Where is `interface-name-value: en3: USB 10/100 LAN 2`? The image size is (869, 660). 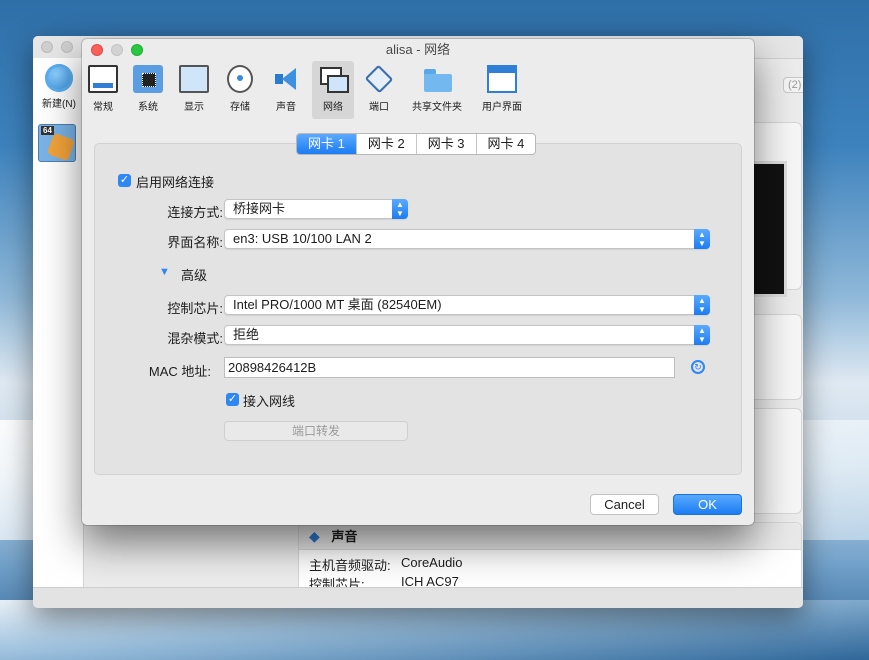
interface-name-value: en3: USB 10/100 LAN 2 is located at coordinates (302, 238).